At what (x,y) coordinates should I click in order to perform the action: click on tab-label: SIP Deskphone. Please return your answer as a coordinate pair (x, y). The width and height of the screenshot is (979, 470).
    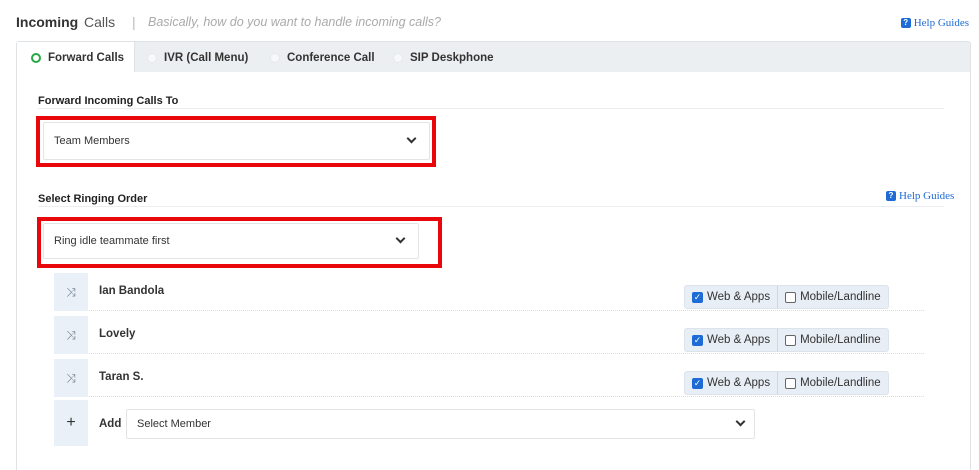
    Looking at the image, I should click on (452, 57).